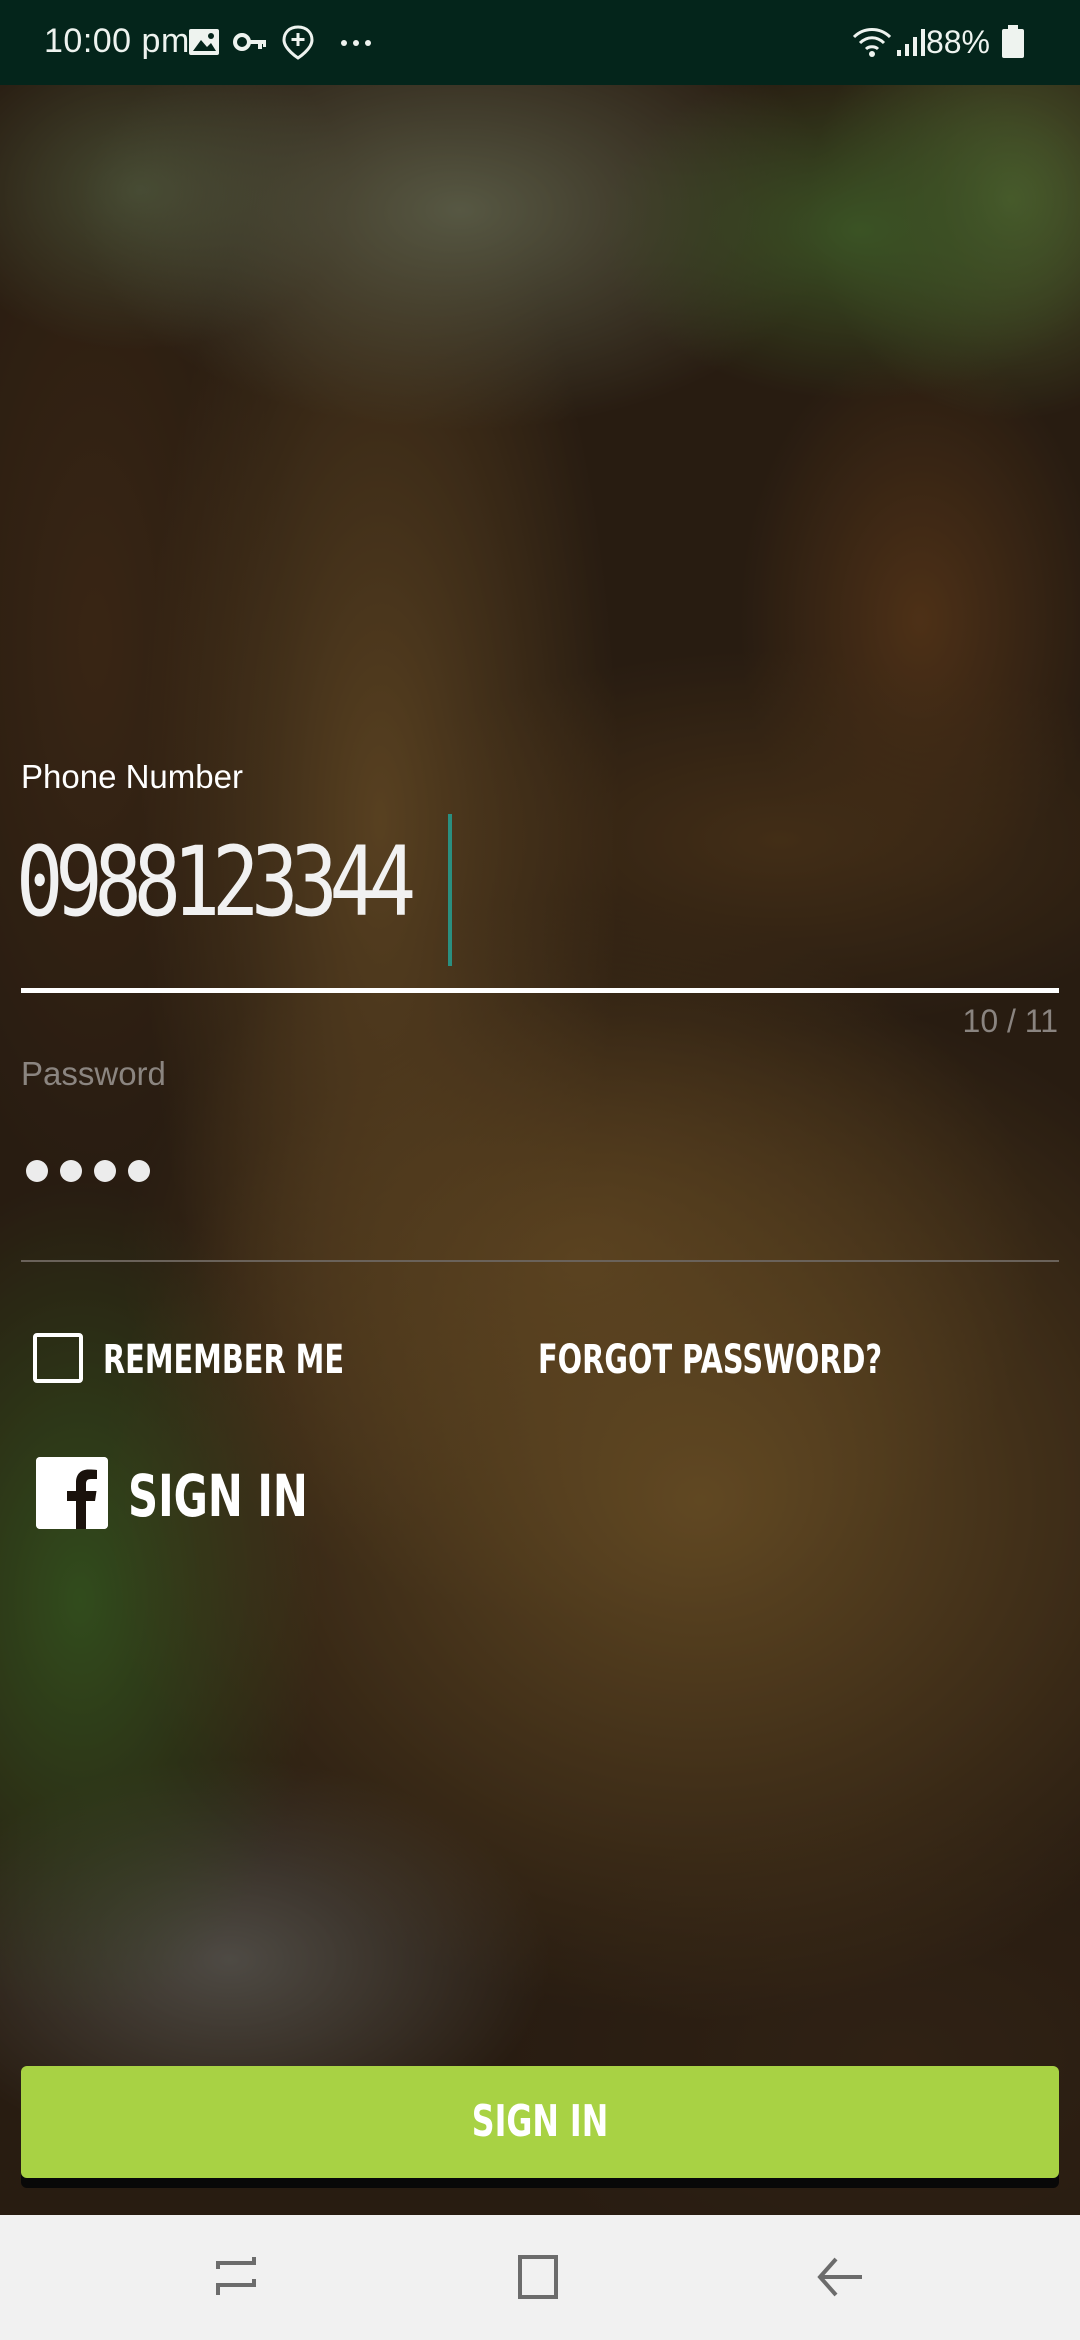  What do you see at coordinates (540, 990) in the screenshot?
I see `phone-number-underline` at bounding box center [540, 990].